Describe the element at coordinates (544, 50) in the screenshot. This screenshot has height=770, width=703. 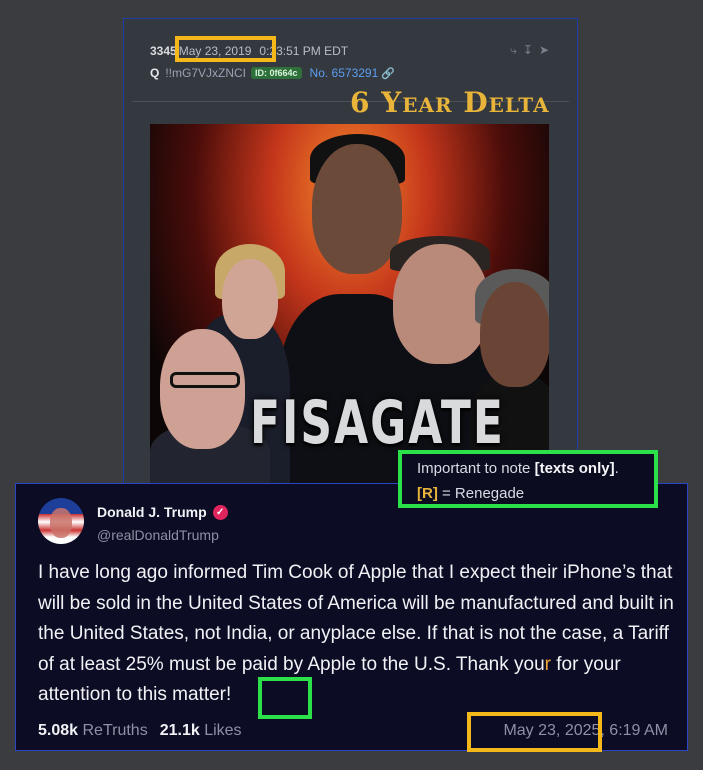
I see `arrow-right-icon: ➤` at that location.